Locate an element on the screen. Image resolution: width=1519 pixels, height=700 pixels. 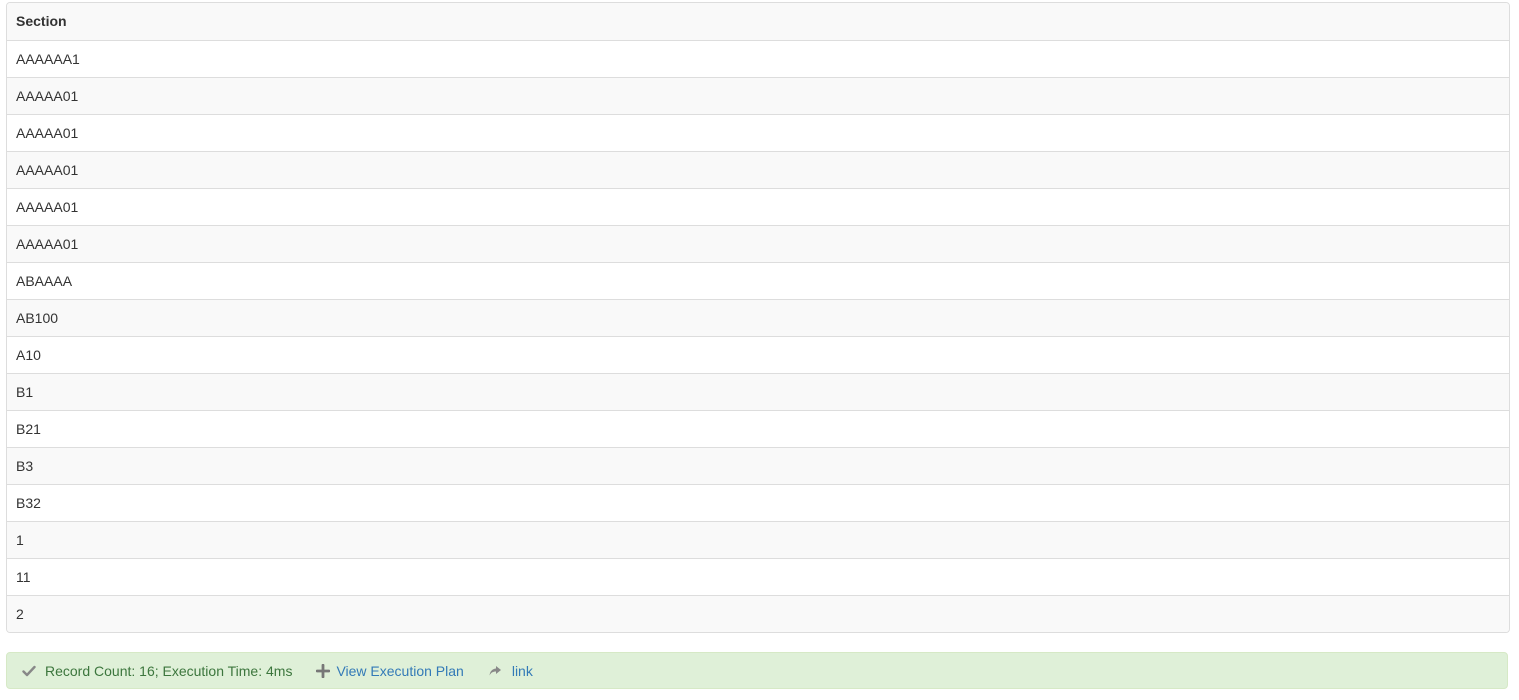
table-row: B21 is located at coordinates (758, 428).